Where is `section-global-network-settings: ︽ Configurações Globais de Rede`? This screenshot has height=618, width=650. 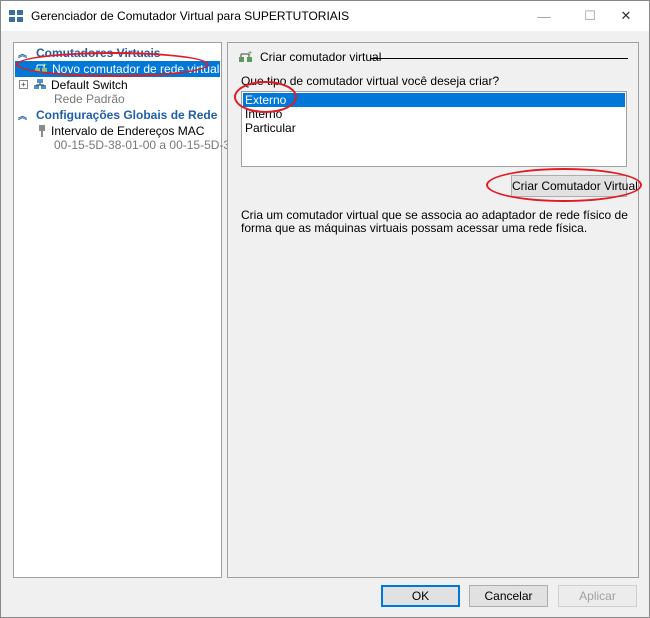
section-global-network-settings: ︽ Configurações Globais de Rede is located at coordinates (116, 115).